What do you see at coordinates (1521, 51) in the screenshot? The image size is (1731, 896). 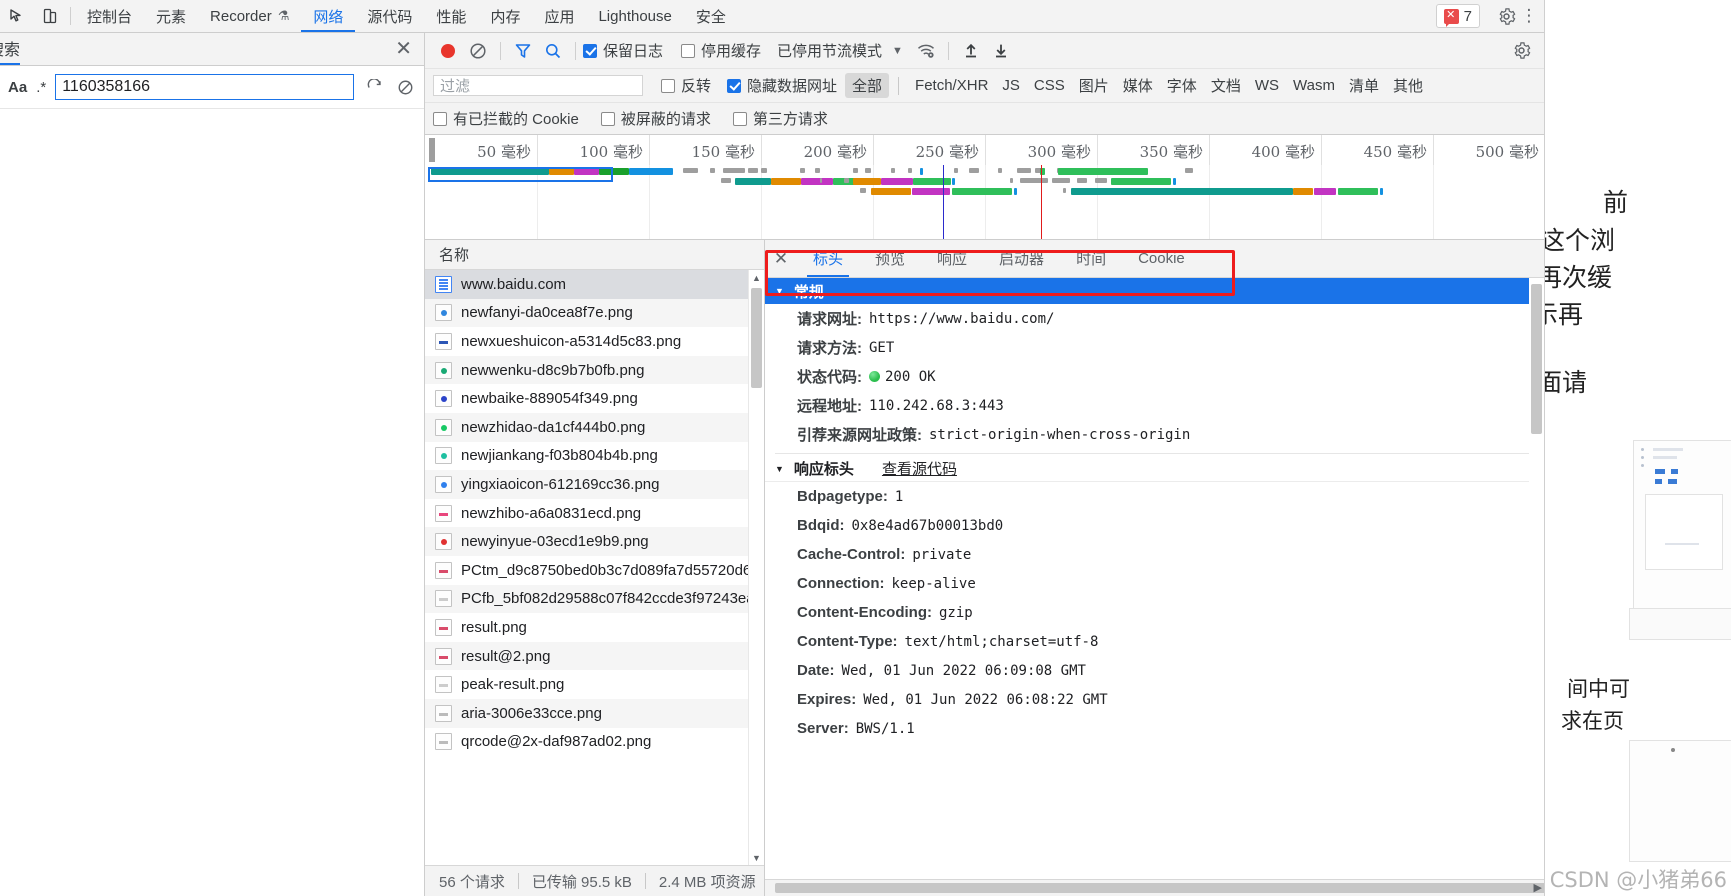 I see `network-settings-gear-icon` at bounding box center [1521, 51].